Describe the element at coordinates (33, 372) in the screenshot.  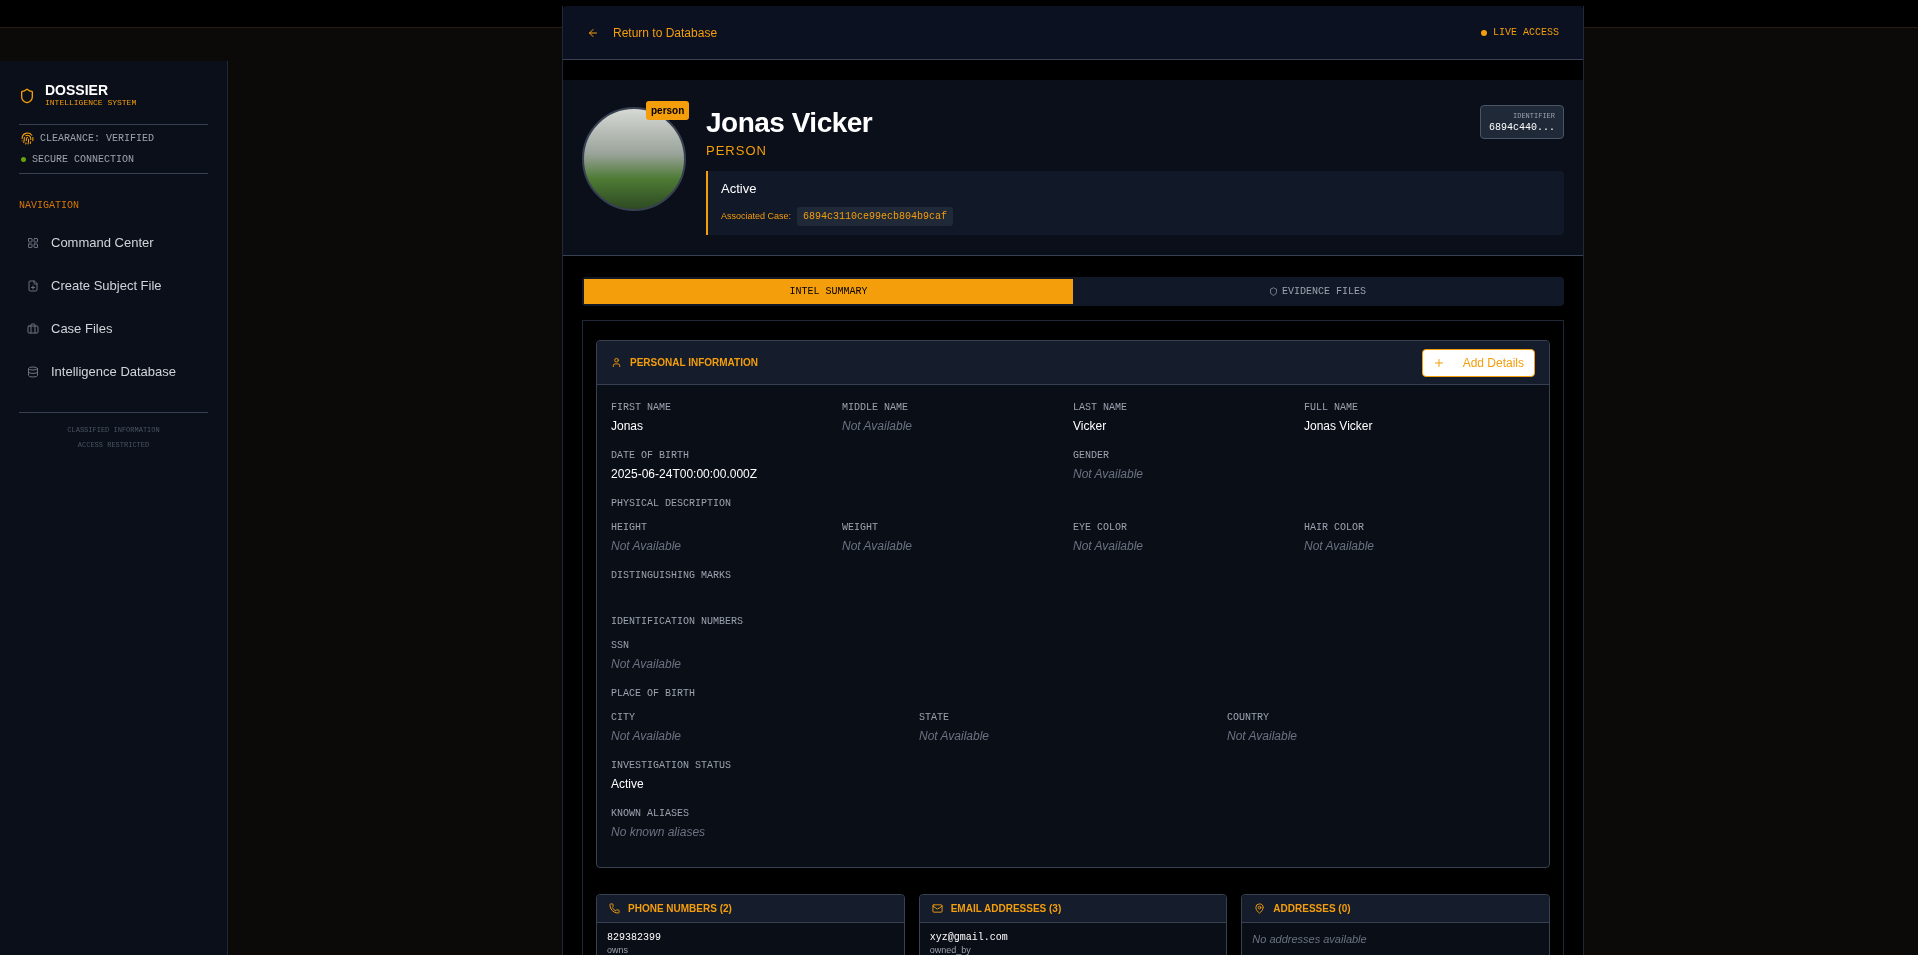
I see `database-icon` at that location.